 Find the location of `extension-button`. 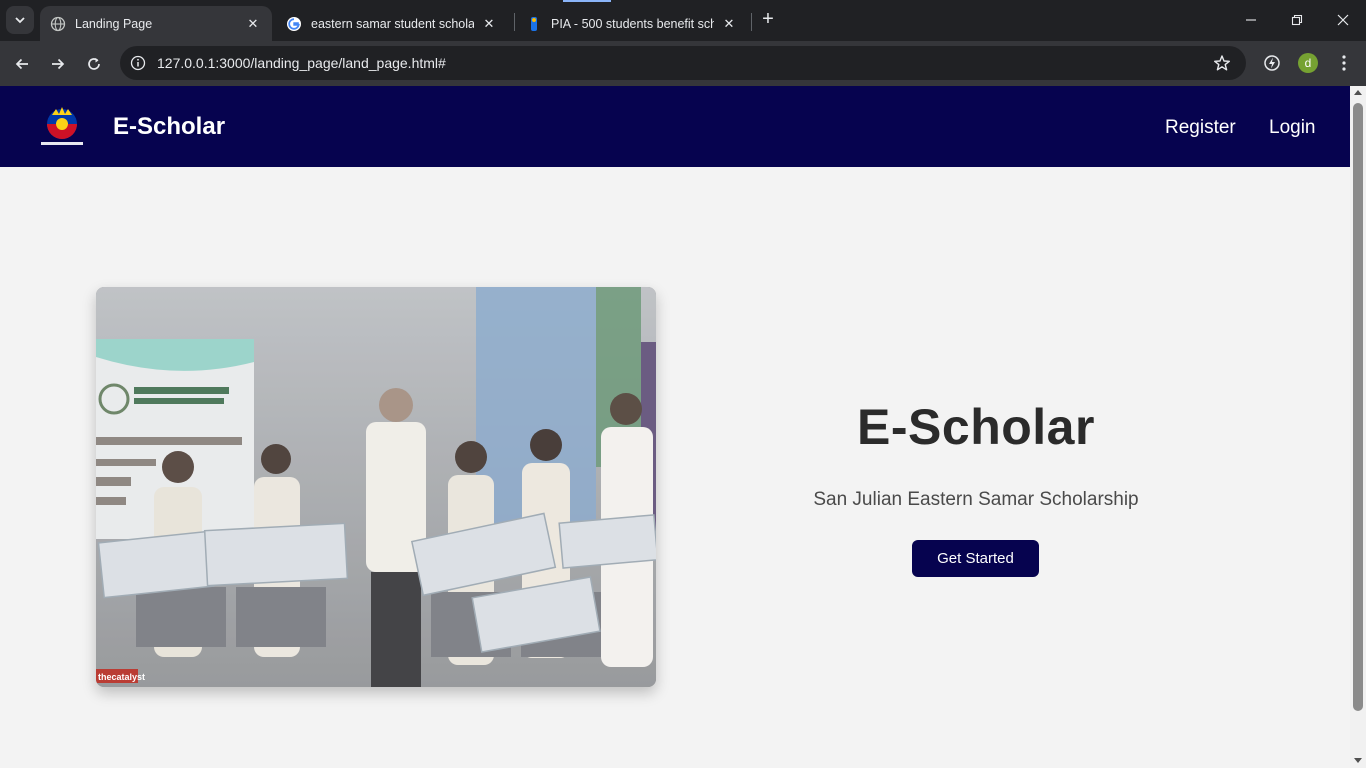

extension-button is located at coordinates (1272, 63).